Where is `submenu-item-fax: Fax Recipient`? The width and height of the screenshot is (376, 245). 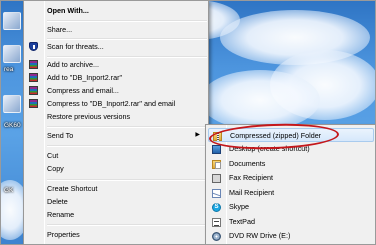
submenu-item-fax: Fax Recipient is located at coordinates (291, 178).